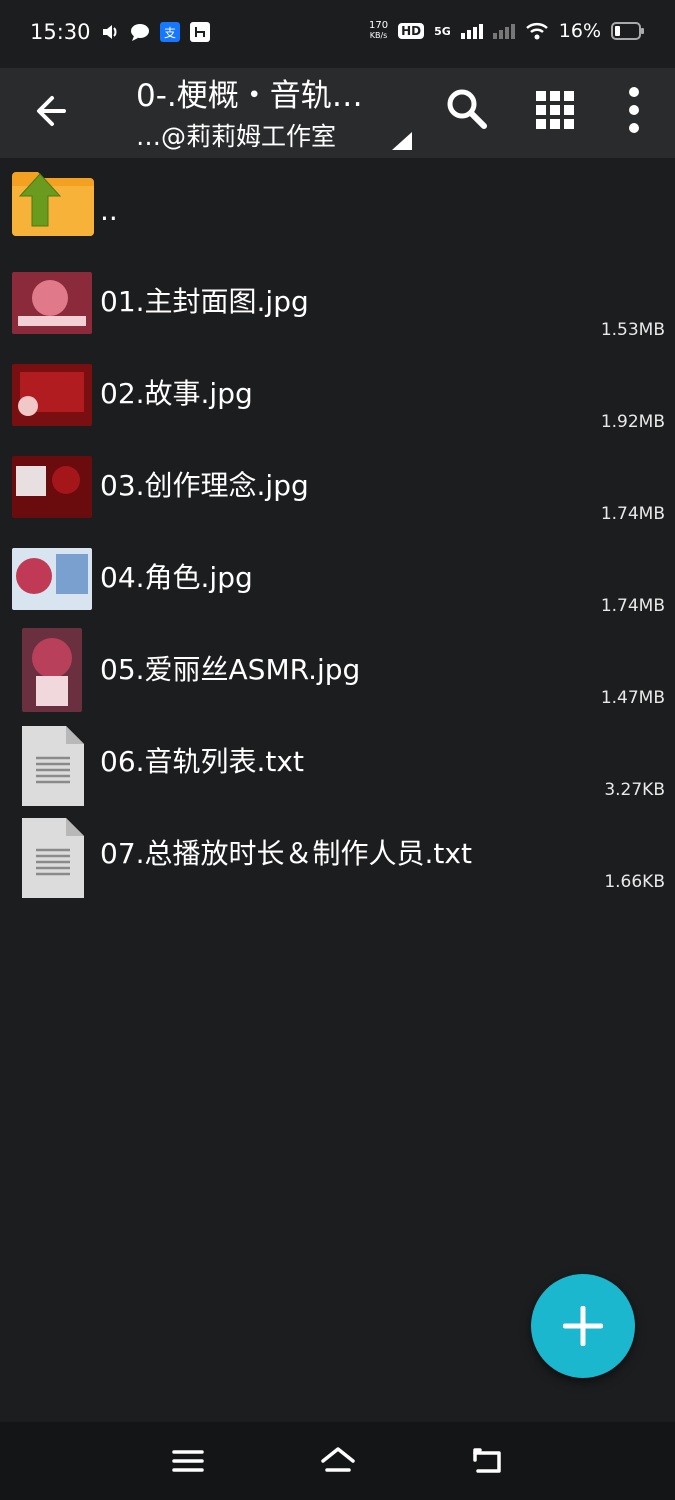 The image size is (675, 1500). What do you see at coordinates (627, 31) in the screenshot?
I see `battery-icon` at bounding box center [627, 31].